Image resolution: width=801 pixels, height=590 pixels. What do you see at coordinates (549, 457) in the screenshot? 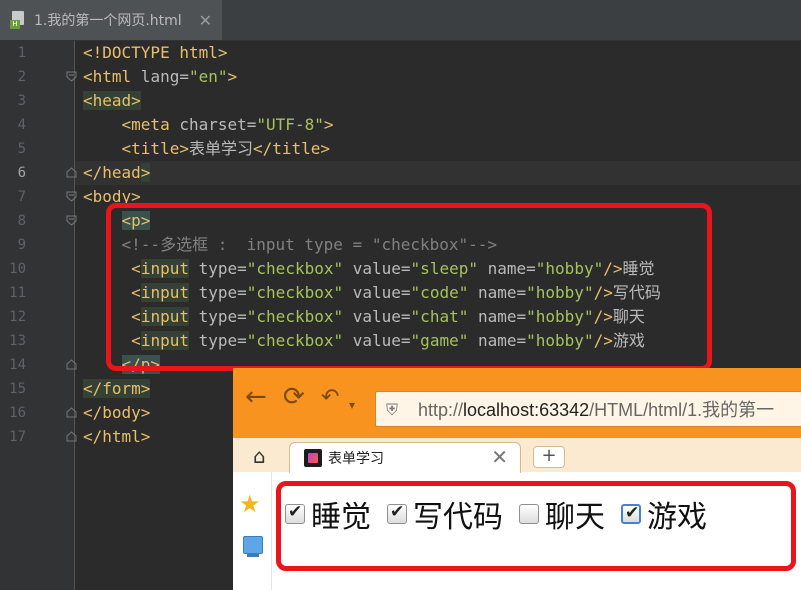
I see `new-tab-button: +` at bounding box center [549, 457].